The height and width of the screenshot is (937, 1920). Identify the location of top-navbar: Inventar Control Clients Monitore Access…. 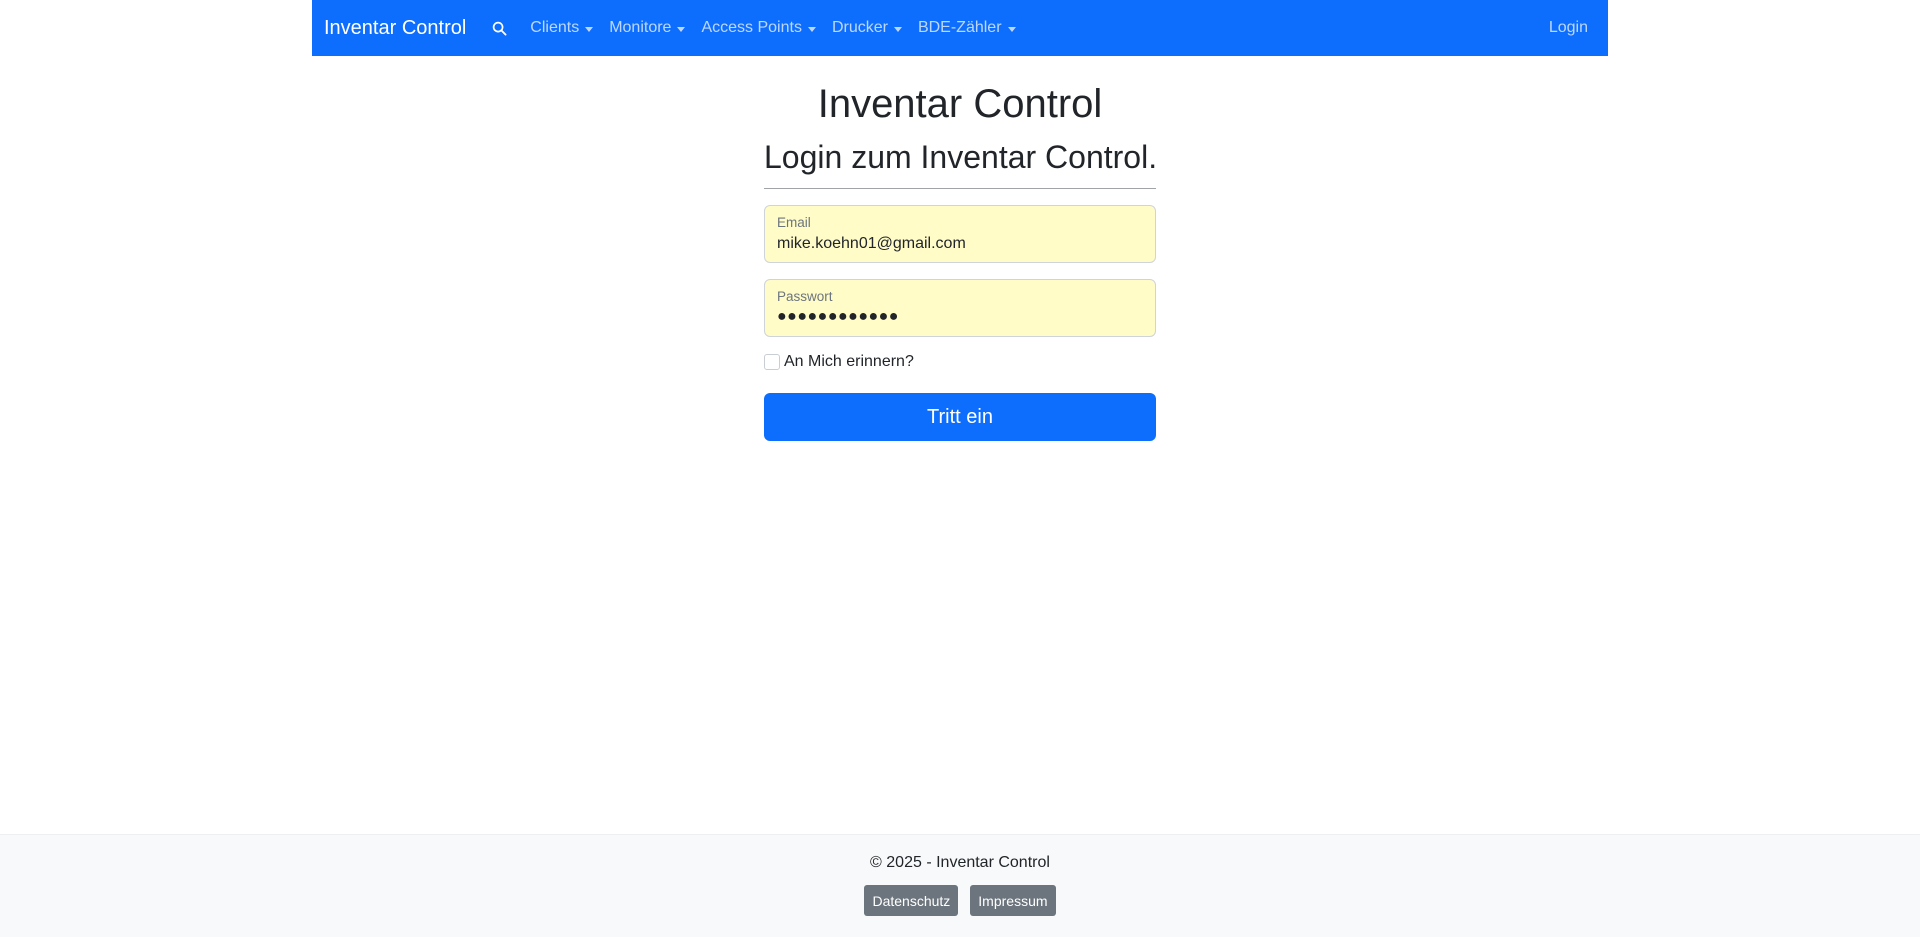
(960, 28).